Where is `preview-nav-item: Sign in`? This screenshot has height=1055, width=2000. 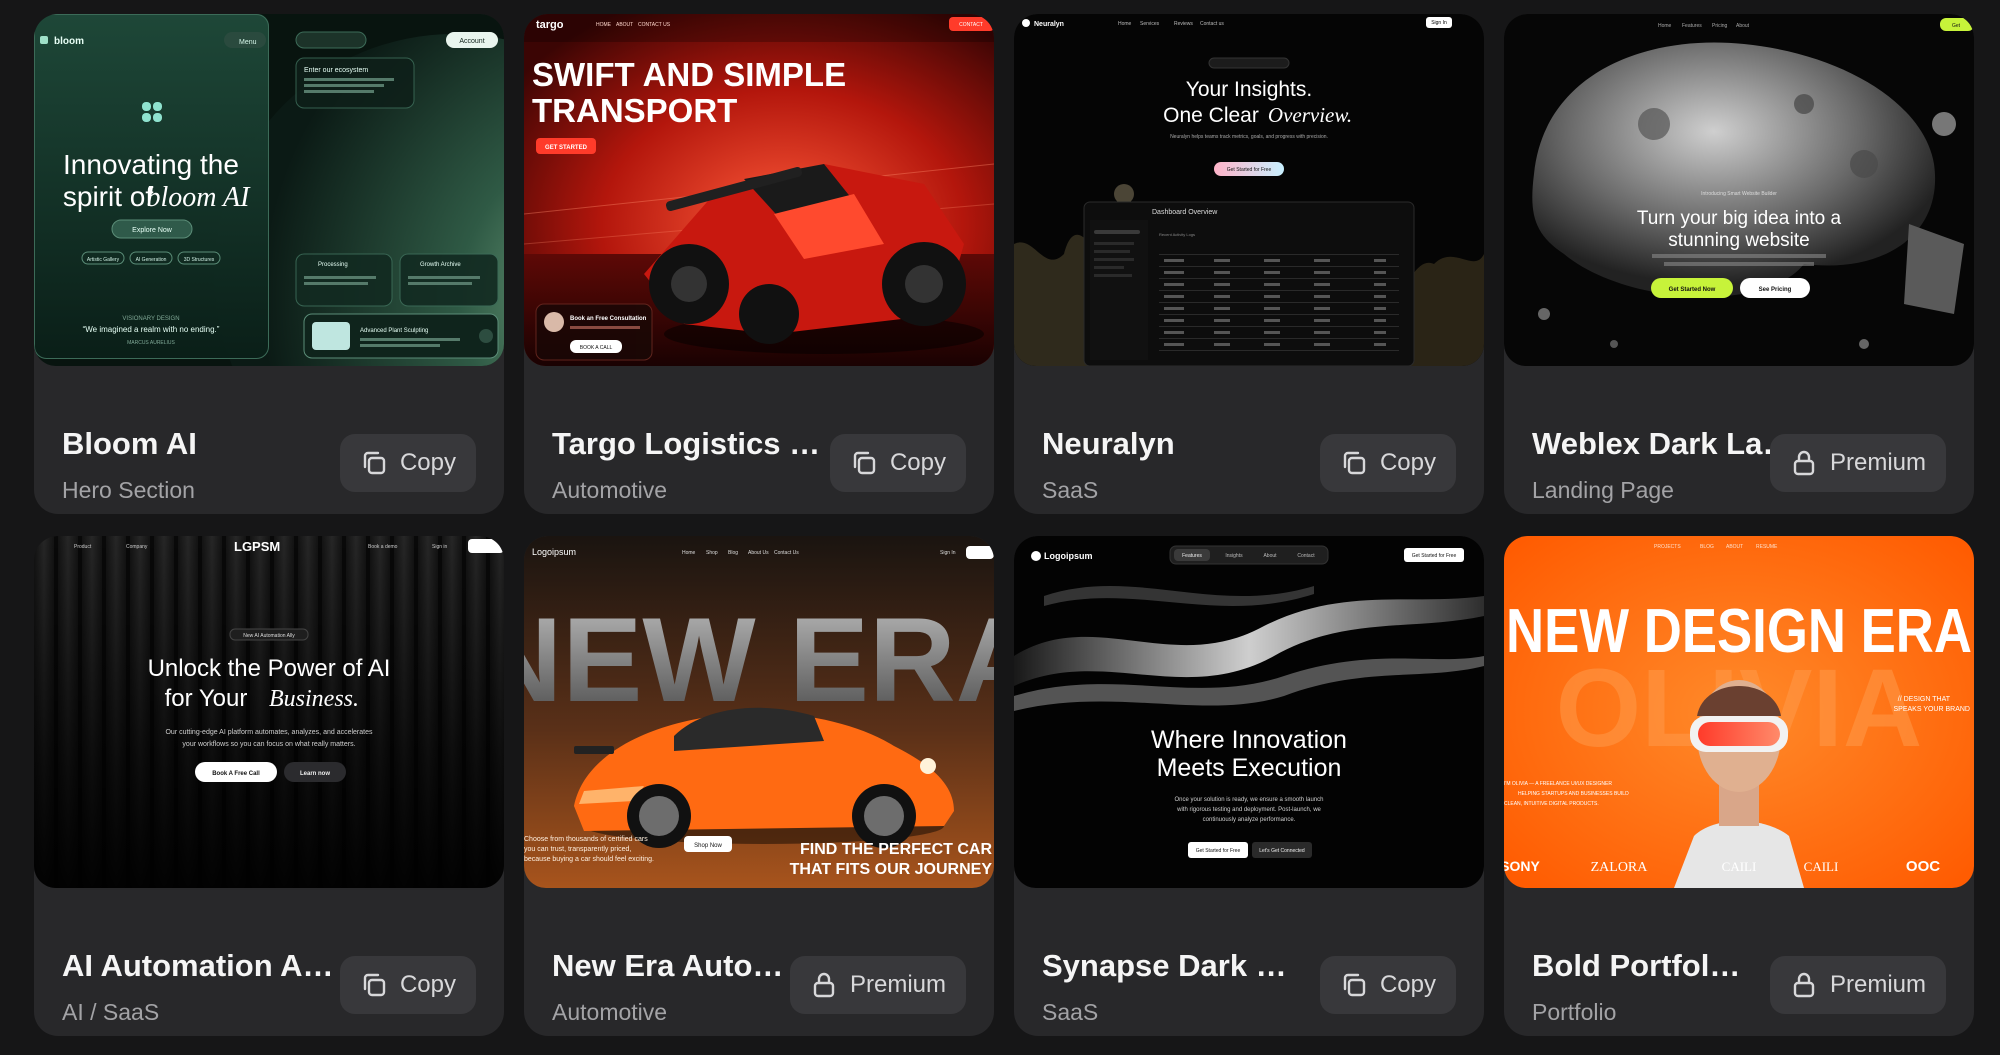
preview-nav-item: Sign in is located at coordinates (440, 547).